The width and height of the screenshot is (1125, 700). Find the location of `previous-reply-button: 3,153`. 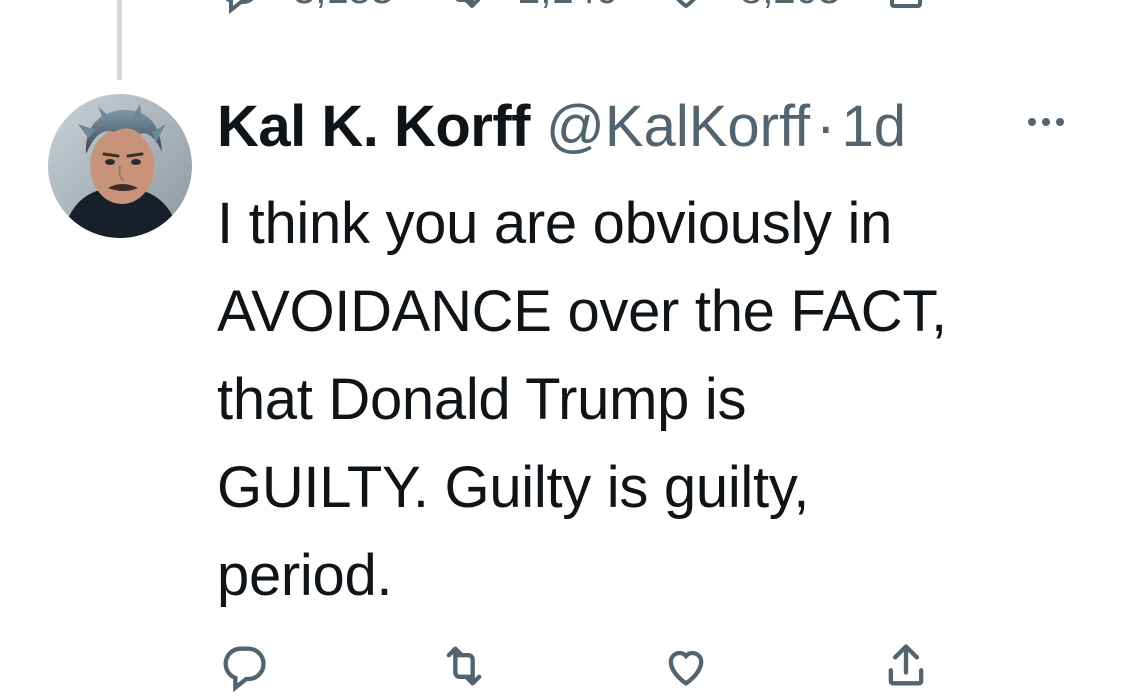

previous-reply-button: 3,153 is located at coordinates (304, 7).